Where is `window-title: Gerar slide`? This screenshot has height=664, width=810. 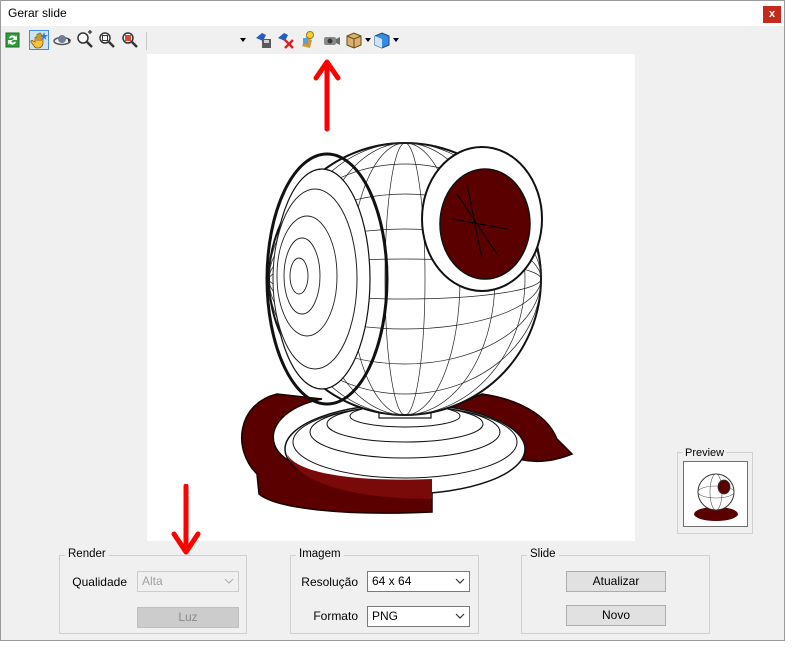
window-title: Gerar slide is located at coordinates (37, 13).